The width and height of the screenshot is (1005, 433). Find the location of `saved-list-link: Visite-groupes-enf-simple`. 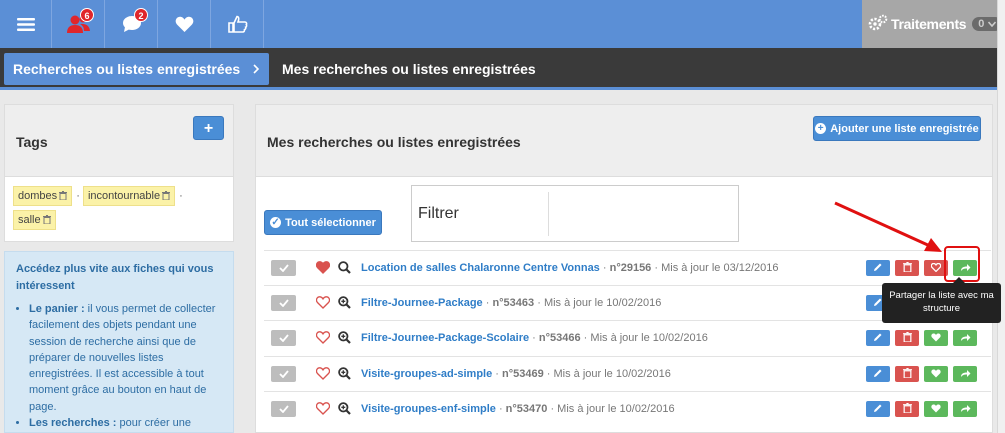

saved-list-link: Visite-groupes-enf-simple is located at coordinates (428, 409).